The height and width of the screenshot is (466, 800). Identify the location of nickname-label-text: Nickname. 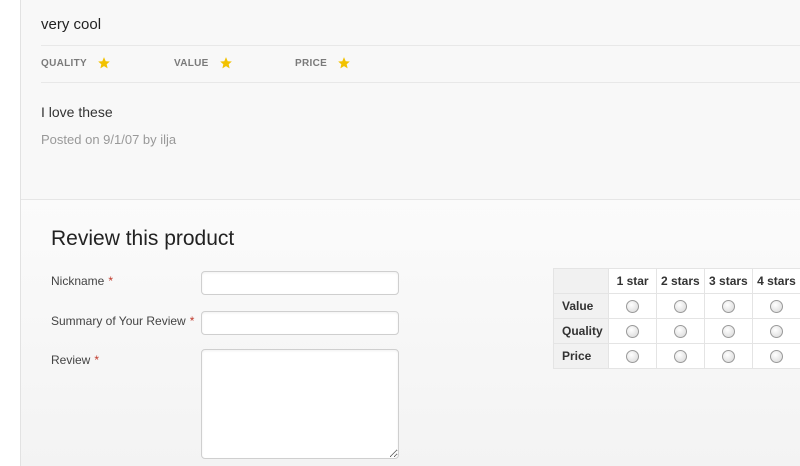
(78, 281).